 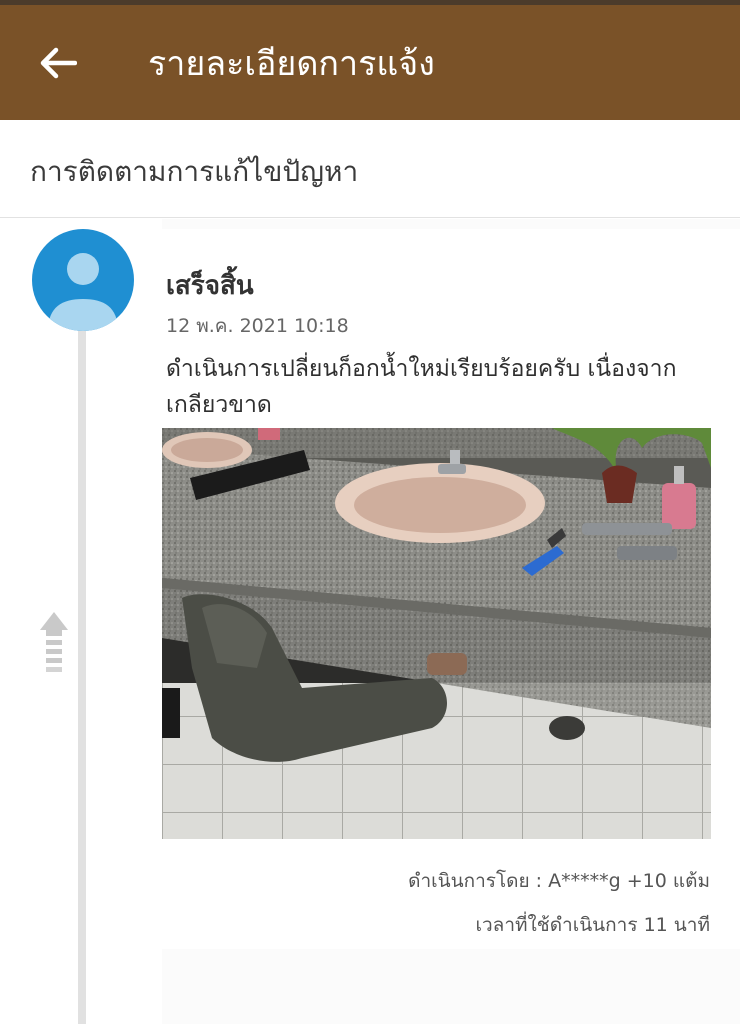 What do you see at coordinates (210, 286) in the screenshot?
I see `status-label: เสร็จสิ้น` at bounding box center [210, 286].